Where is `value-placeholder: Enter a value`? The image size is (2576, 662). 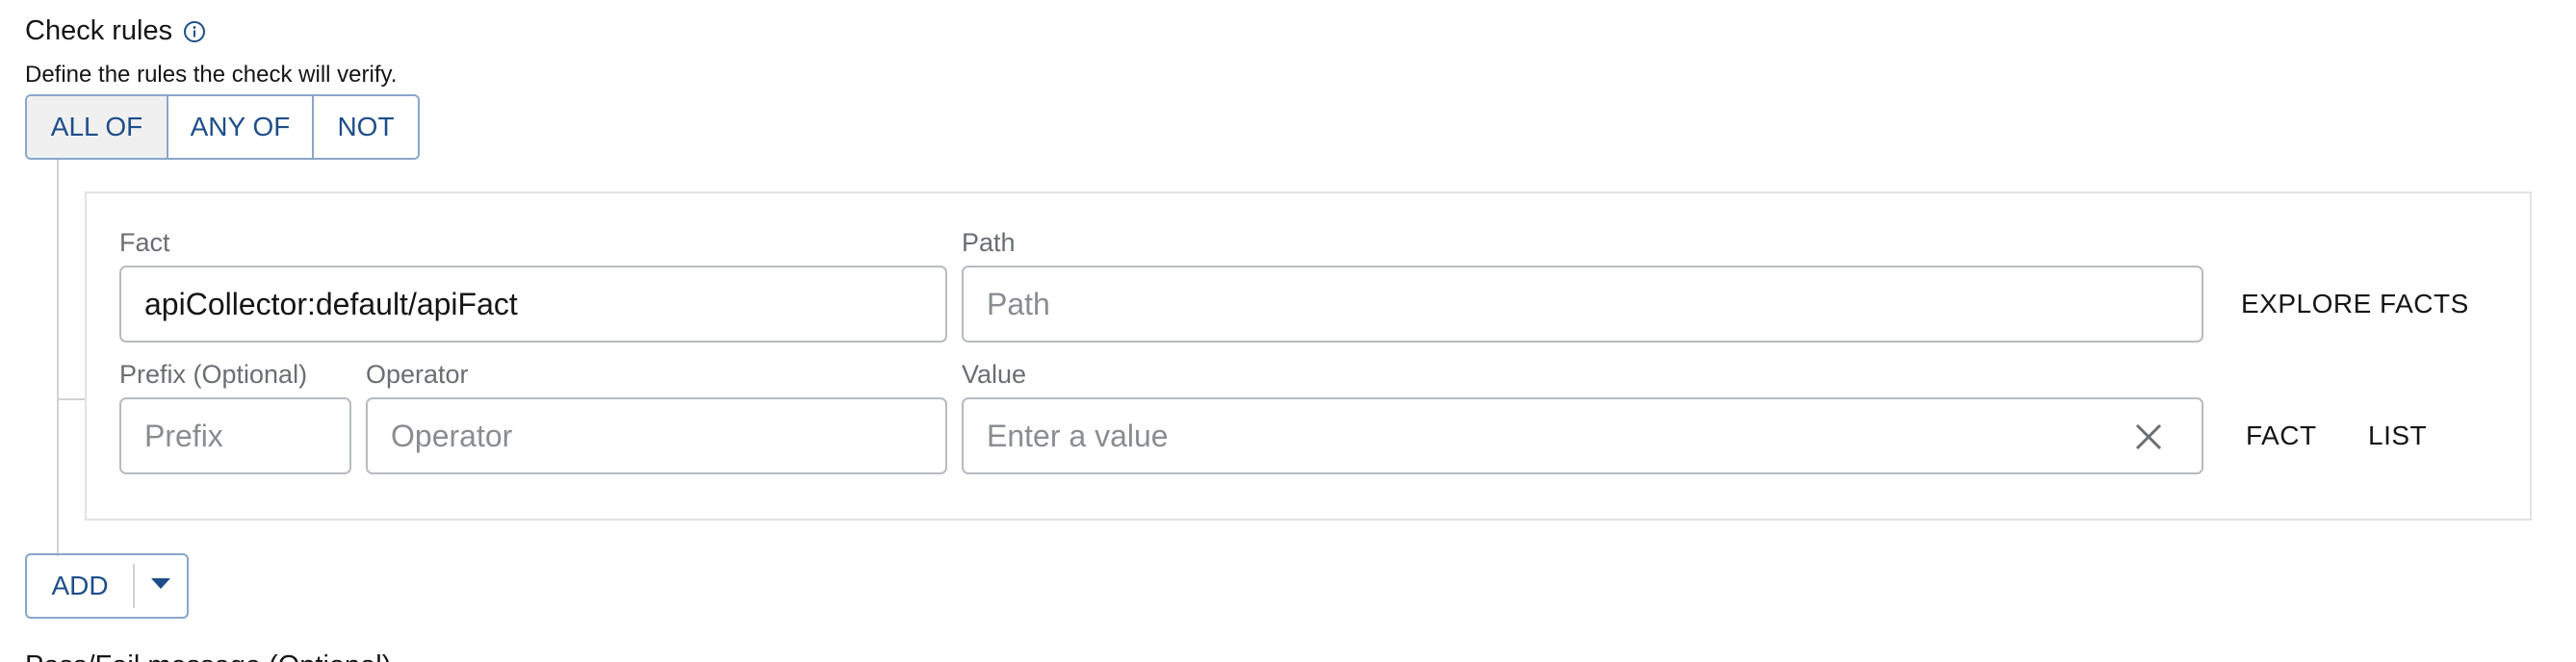 value-placeholder: Enter a value is located at coordinates (1078, 436).